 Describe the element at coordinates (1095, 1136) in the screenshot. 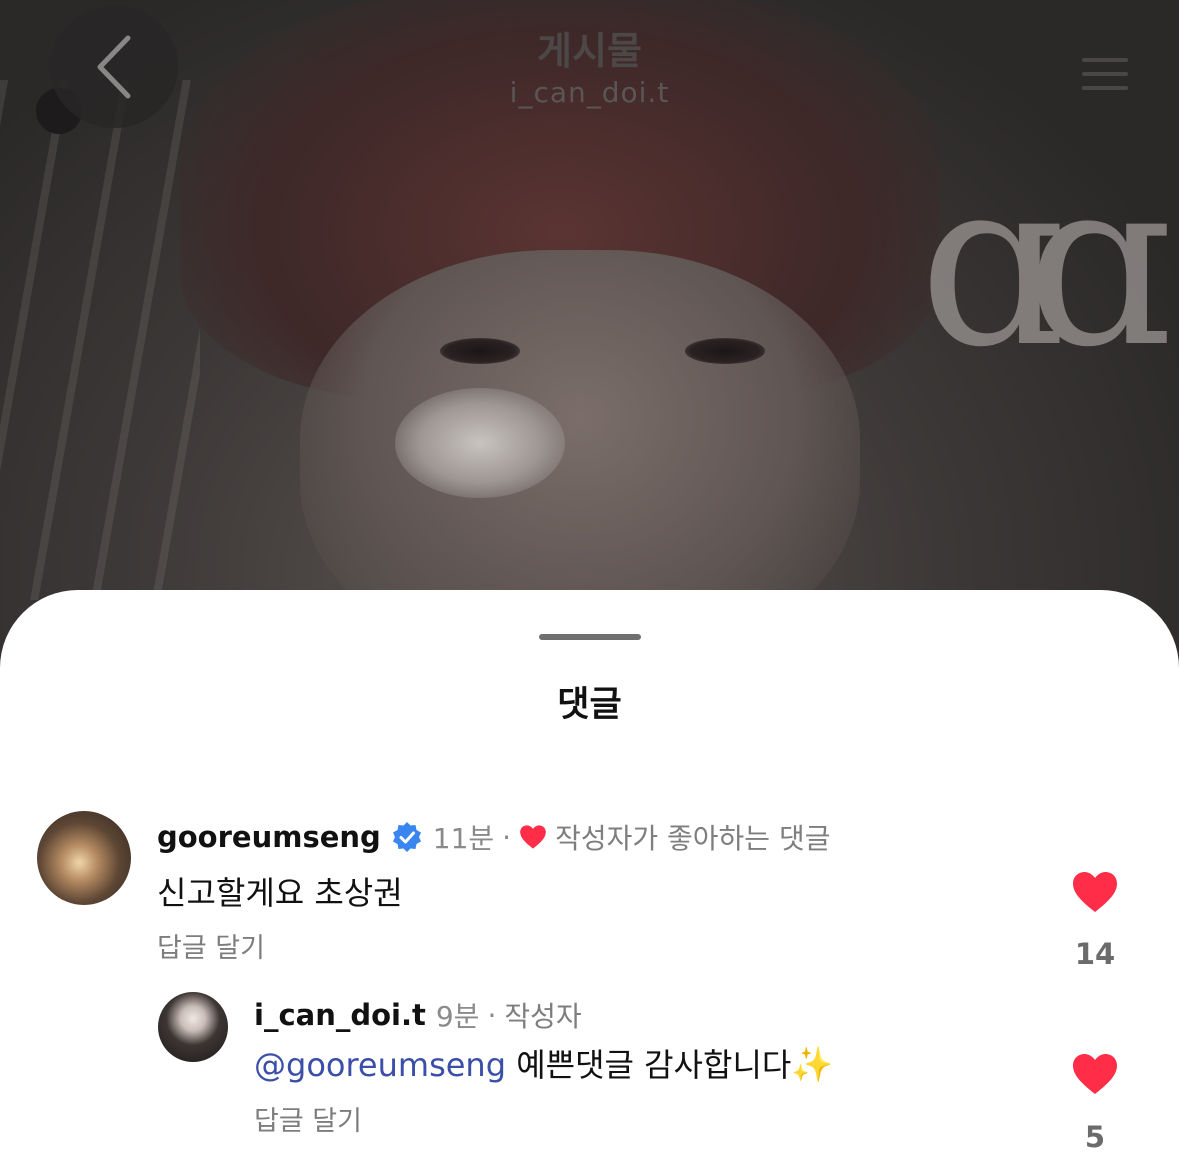

I see `like-count: 5` at that location.